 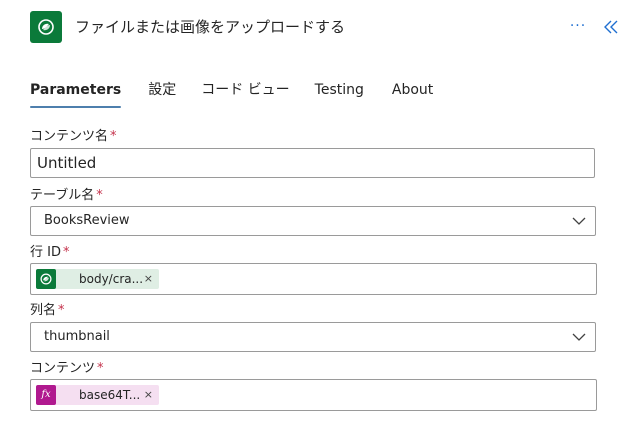 What do you see at coordinates (313, 395) in the screenshot?
I see `content-input: fx base64T... ×` at bounding box center [313, 395].